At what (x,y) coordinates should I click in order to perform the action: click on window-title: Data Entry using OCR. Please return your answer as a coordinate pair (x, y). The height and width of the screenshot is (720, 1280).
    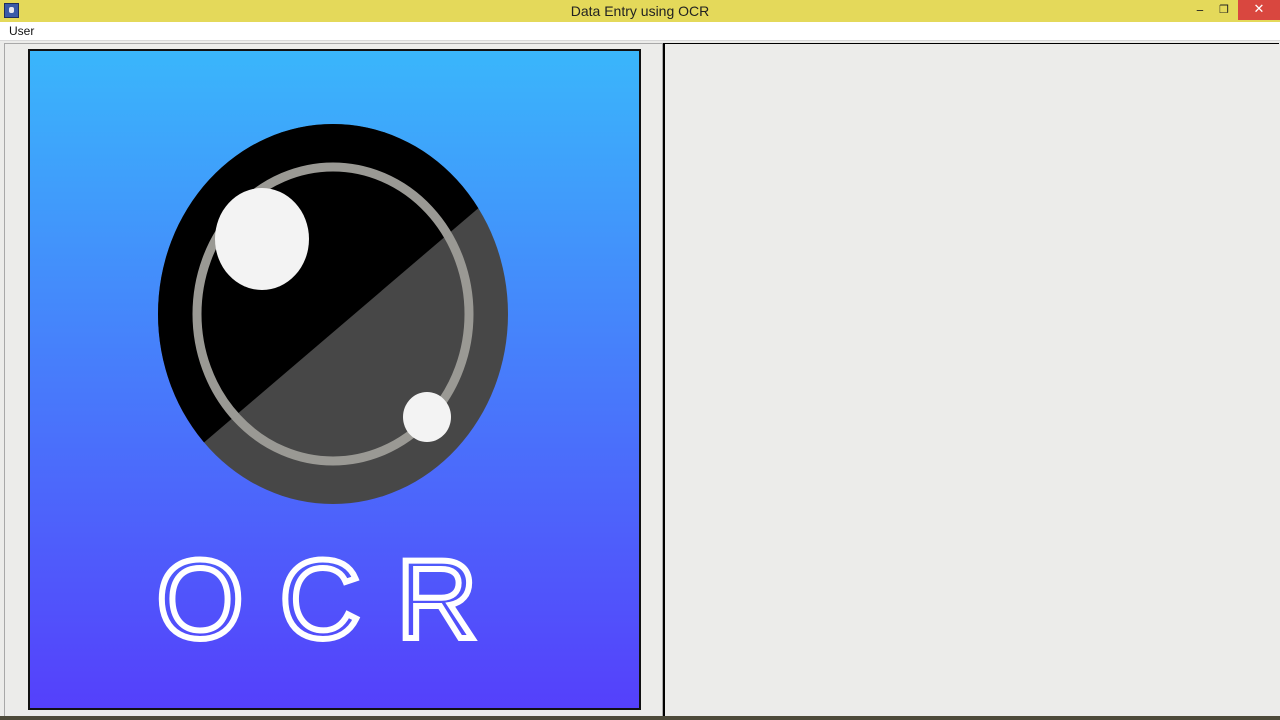
    Looking at the image, I should click on (640, 11).